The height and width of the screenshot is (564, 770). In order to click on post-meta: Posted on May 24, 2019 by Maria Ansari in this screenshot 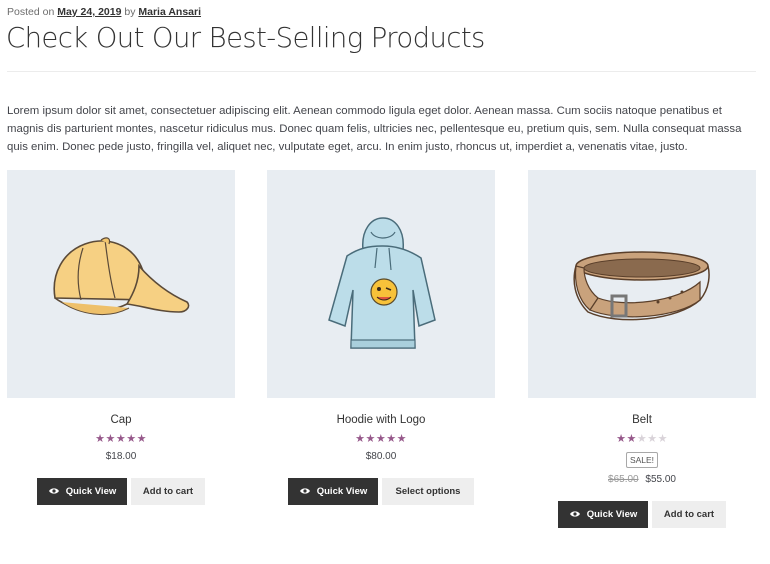, I will do `click(104, 12)`.